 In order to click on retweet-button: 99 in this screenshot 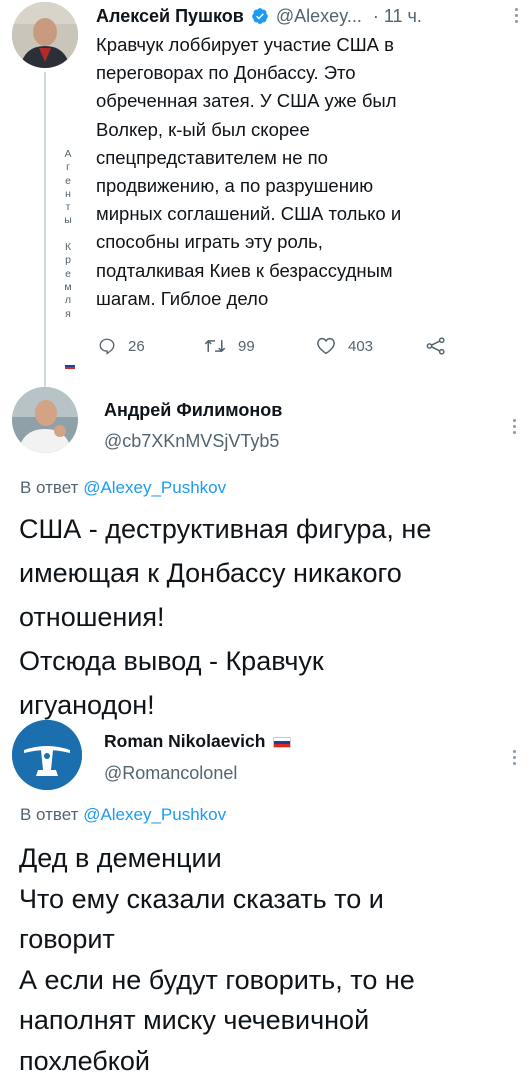, I will do `click(229, 346)`.